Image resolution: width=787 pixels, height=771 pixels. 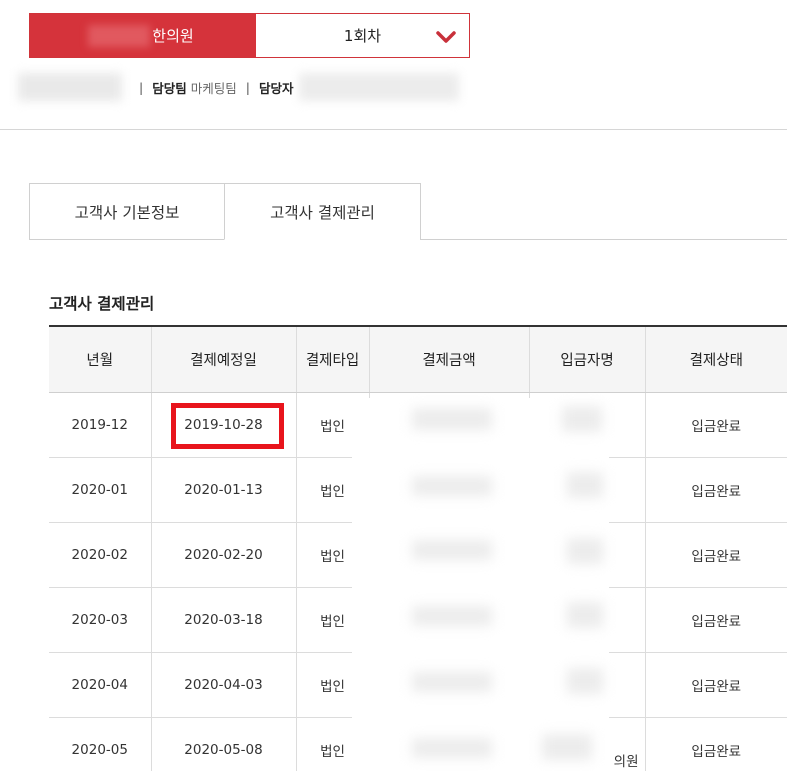 What do you see at coordinates (223, 620) in the screenshot?
I see `cell-due-date: 2020-03-18` at bounding box center [223, 620].